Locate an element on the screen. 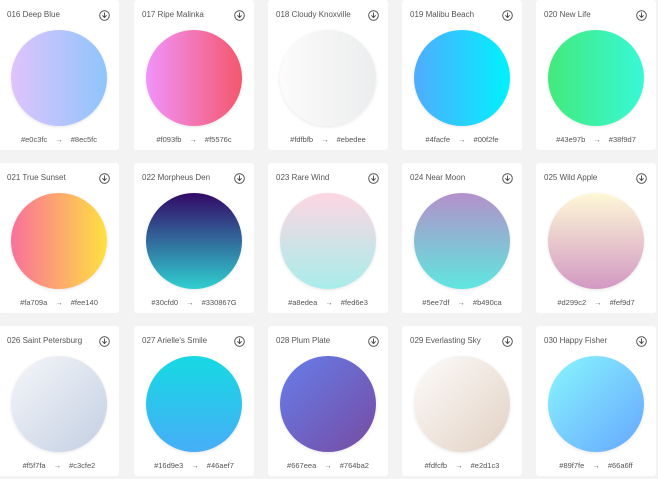  from-color-code: #5ee7df is located at coordinates (435, 302).